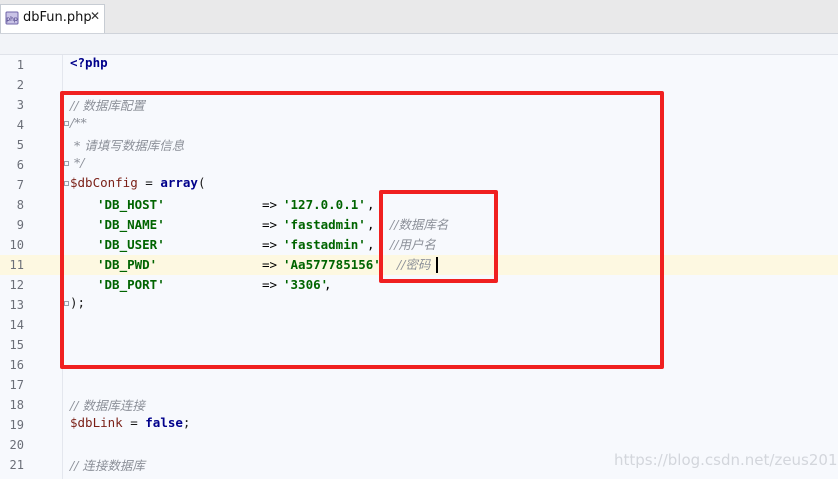 This screenshot has width=838, height=479. Describe the element at coordinates (96, 422) in the screenshot. I see `code-token: $dbLink` at that location.